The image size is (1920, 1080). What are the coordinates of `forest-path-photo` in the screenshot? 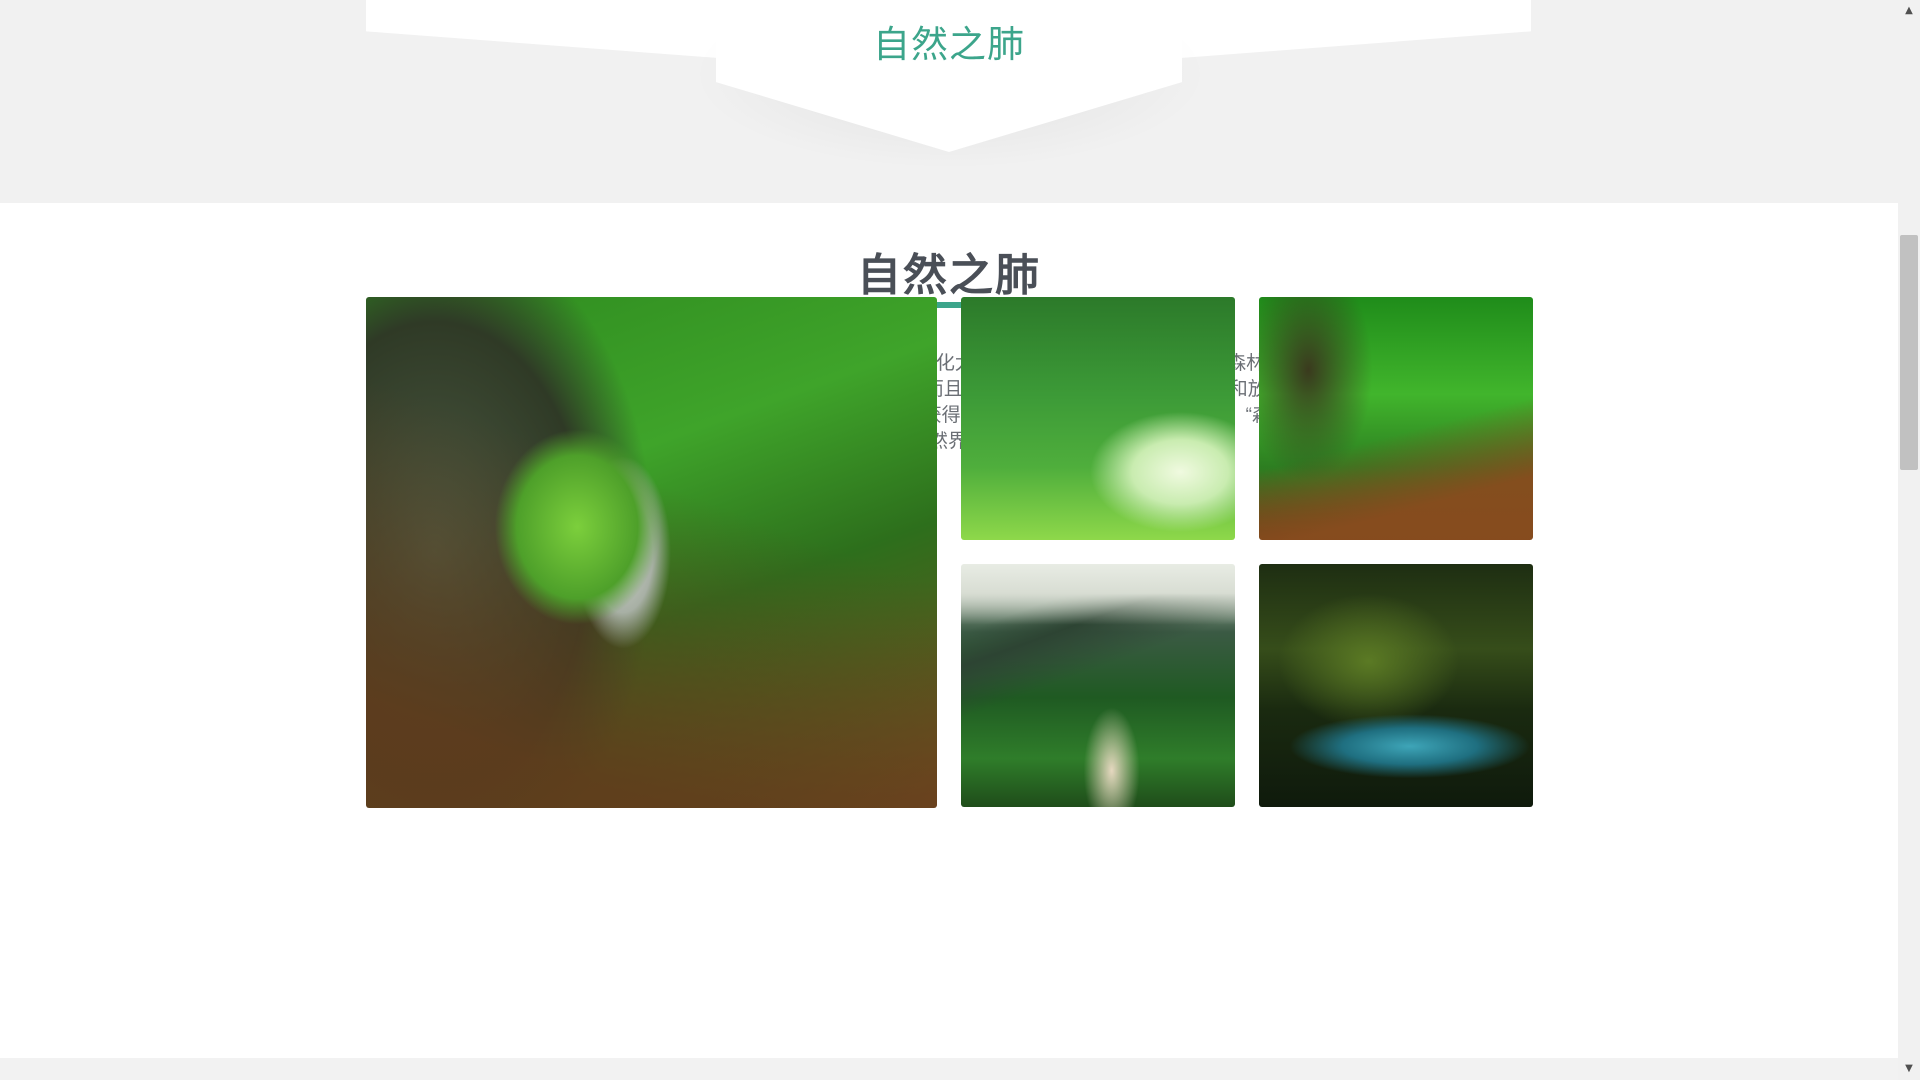 It's located at (1396, 418).